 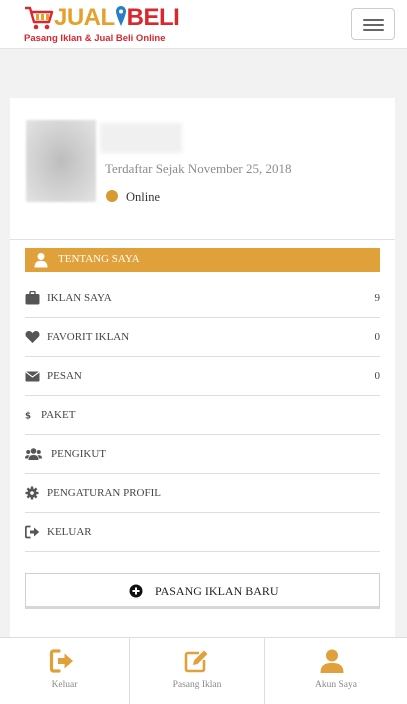 What do you see at coordinates (32, 298) in the screenshot?
I see `briefcase-icon` at bounding box center [32, 298].